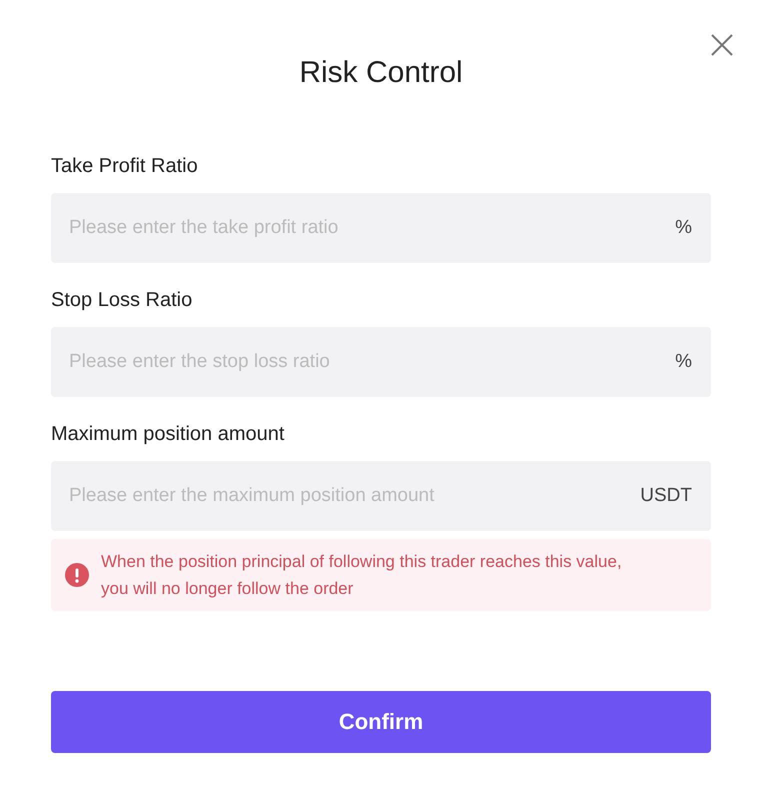 The image size is (760, 800). What do you see at coordinates (722, 45) in the screenshot?
I see `close-icon` at bounding box center [722, 45].